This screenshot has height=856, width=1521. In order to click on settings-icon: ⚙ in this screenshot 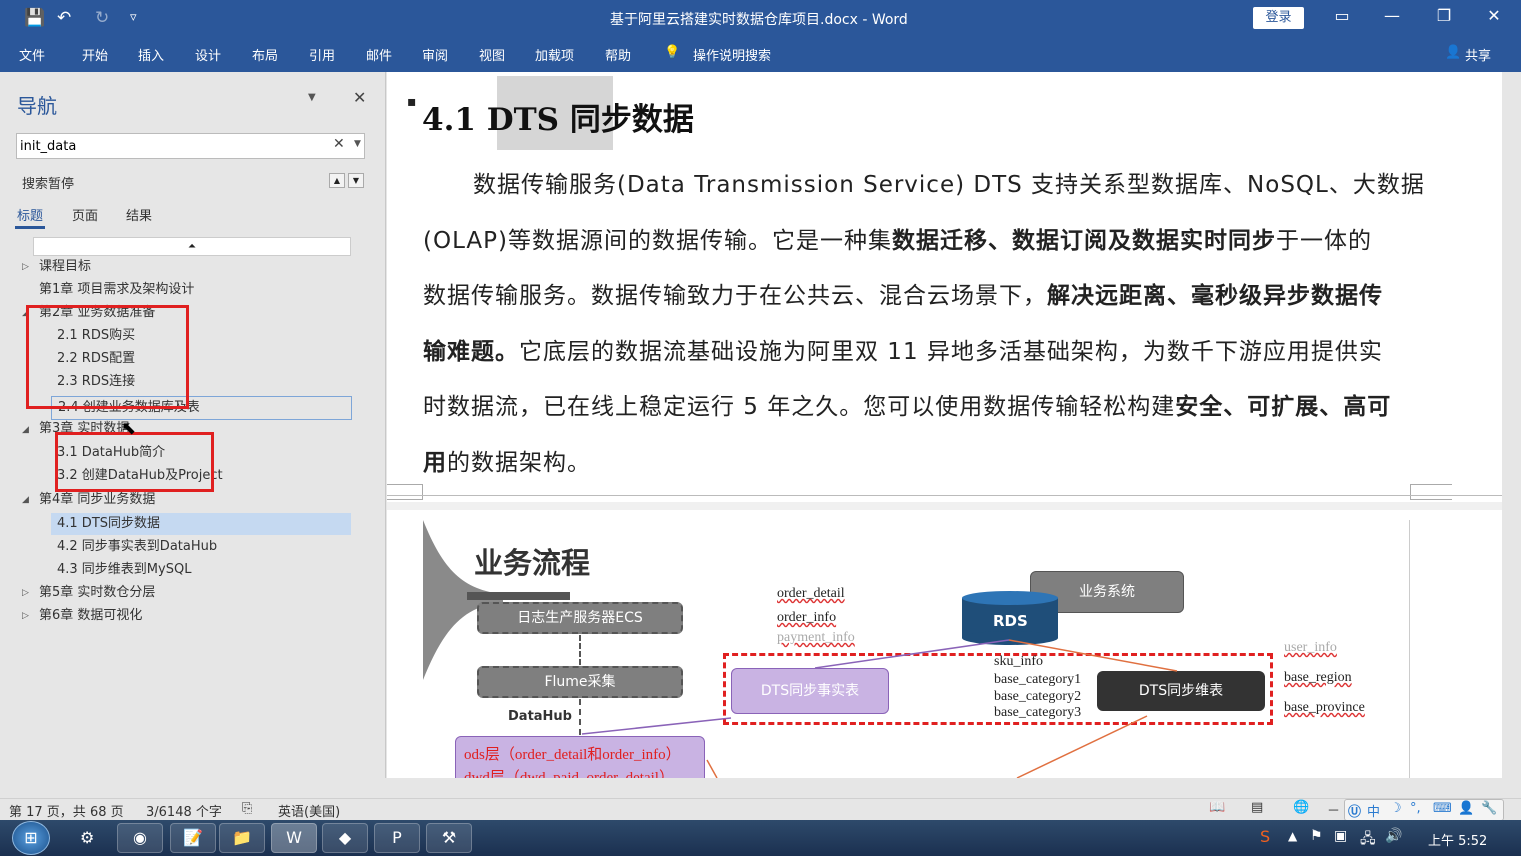, I will do `click(87, 837)`.